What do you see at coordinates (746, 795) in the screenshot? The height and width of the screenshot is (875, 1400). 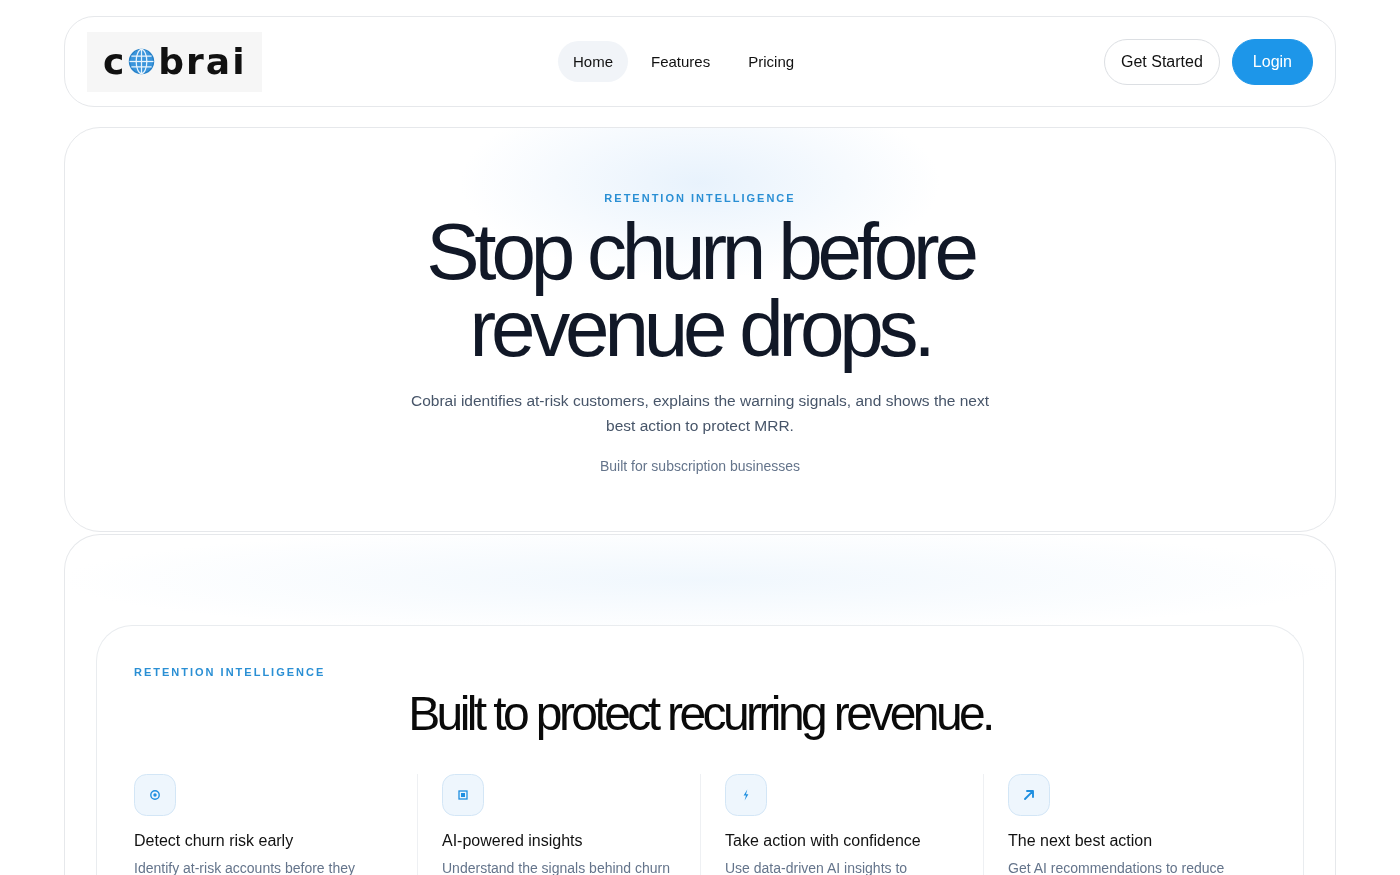 I see `lightning-icon` at bounding box center [746, 795].